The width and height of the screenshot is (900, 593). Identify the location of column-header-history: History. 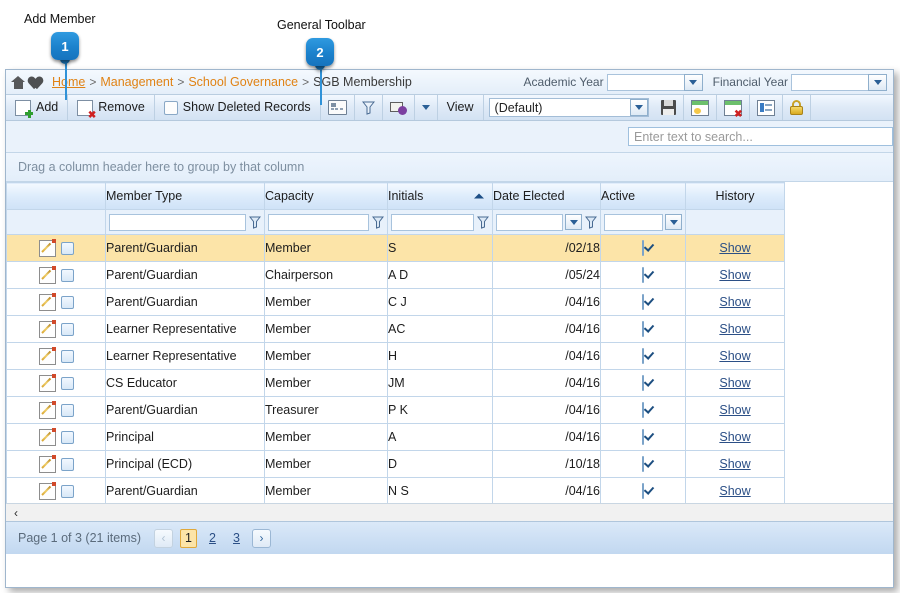
(735, 196).